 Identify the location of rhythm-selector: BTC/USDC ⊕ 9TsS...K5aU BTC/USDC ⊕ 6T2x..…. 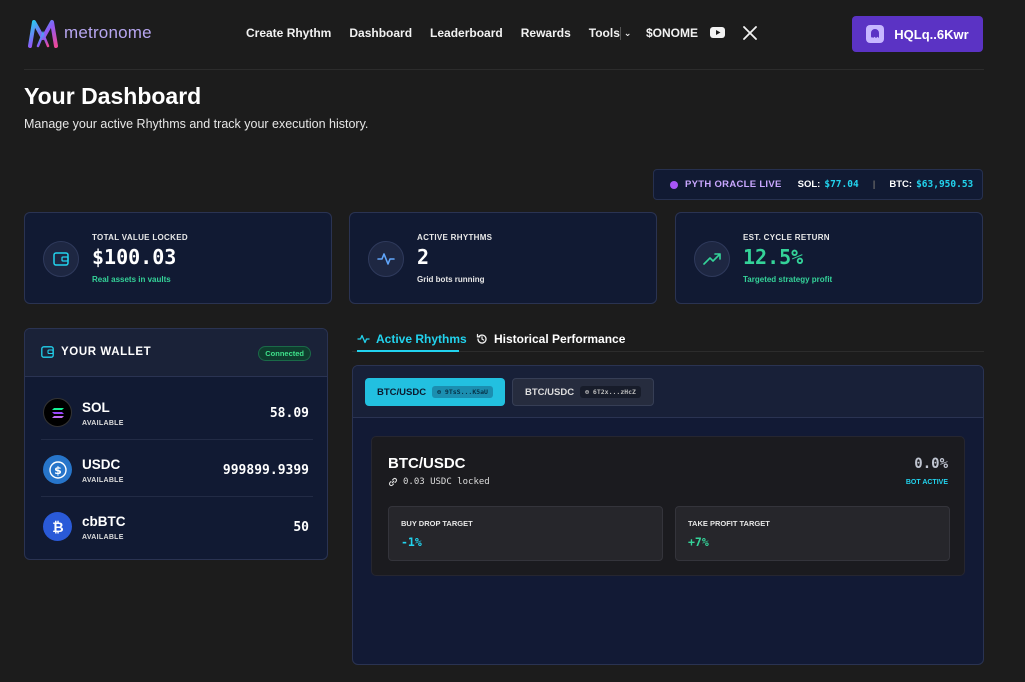
(668, 392).